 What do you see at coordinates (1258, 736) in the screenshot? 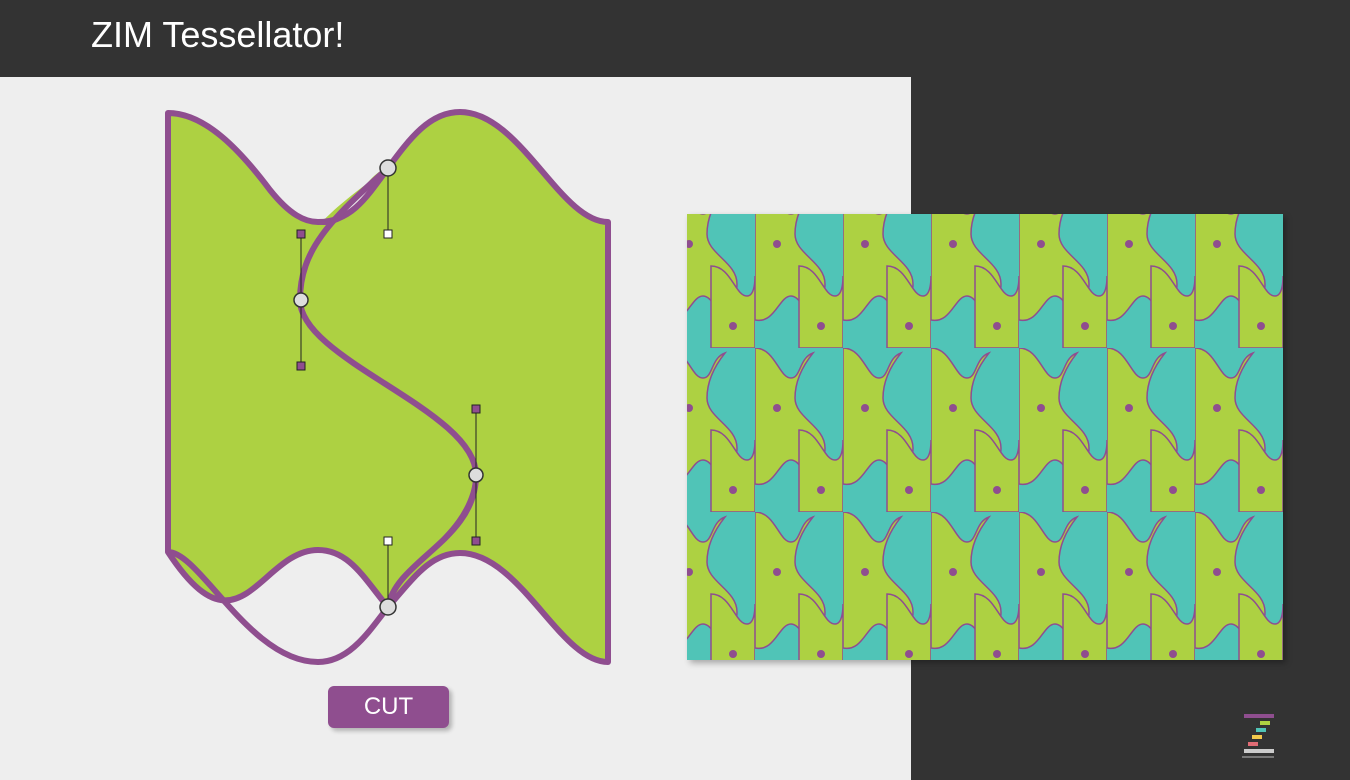
I see `zim-logo-icon` at bounding box center [1258, 736].